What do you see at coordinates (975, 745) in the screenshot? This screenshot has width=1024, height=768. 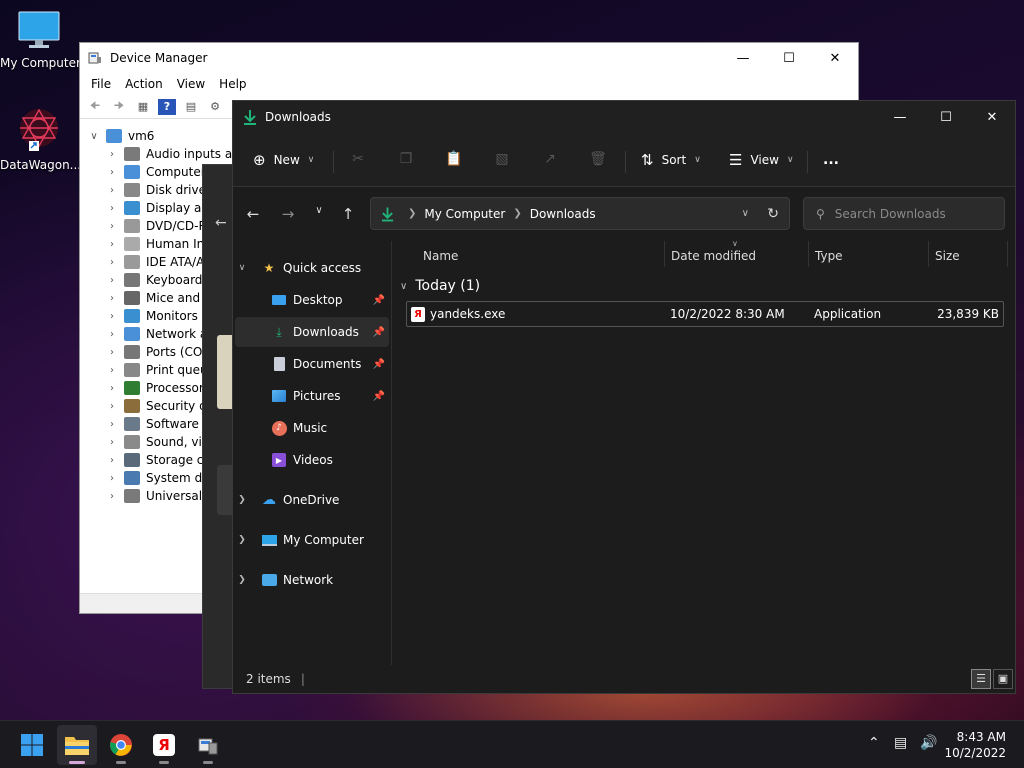 I see `system-clock: 8:43 AM 10/2/2022` at bounding box center [975, 745].